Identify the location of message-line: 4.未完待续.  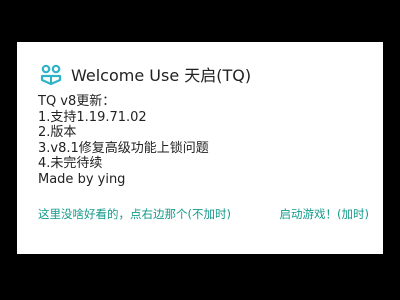
(70, 163).